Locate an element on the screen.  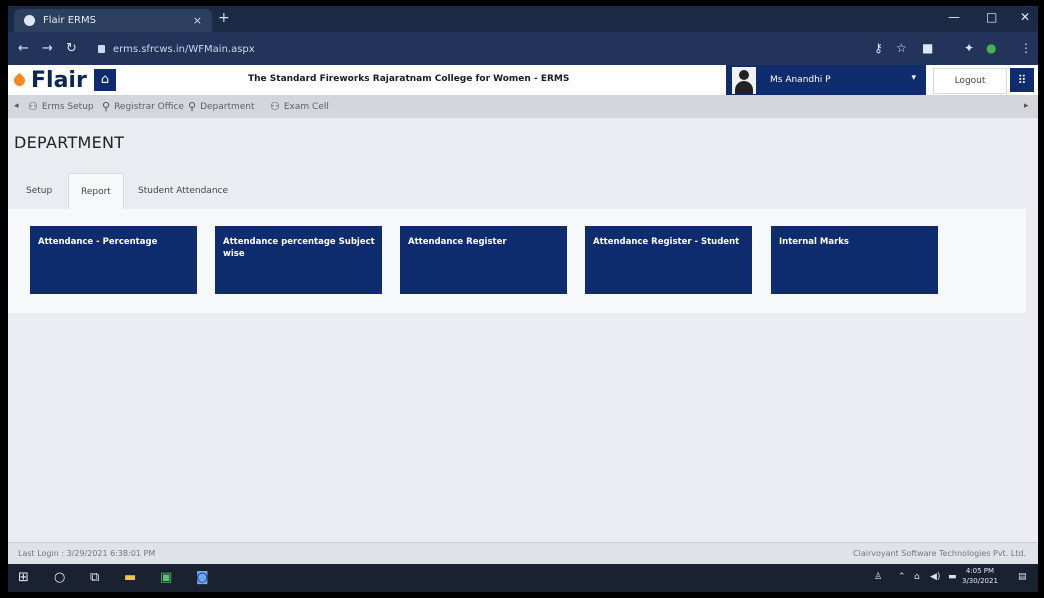
menu-item-label: Department is located at coordinates (227, 106).